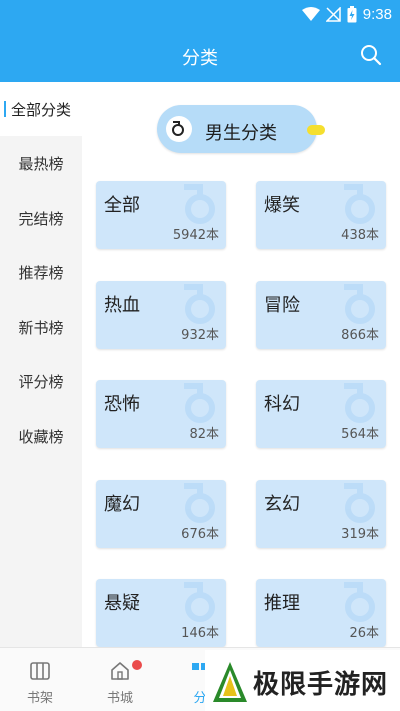  I want to click on category-count: 438本, so click(360, 235).